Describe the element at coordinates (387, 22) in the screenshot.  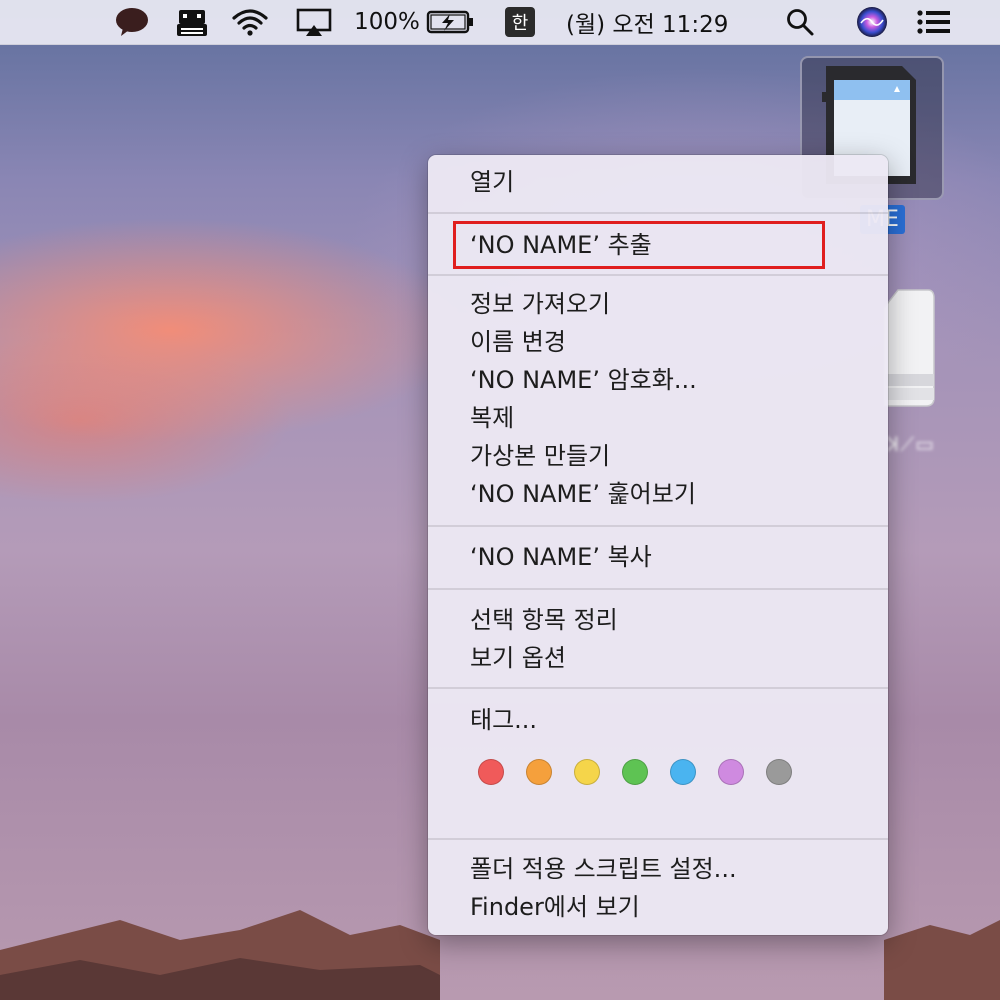
I see `battery-percent: 100%` at that location.